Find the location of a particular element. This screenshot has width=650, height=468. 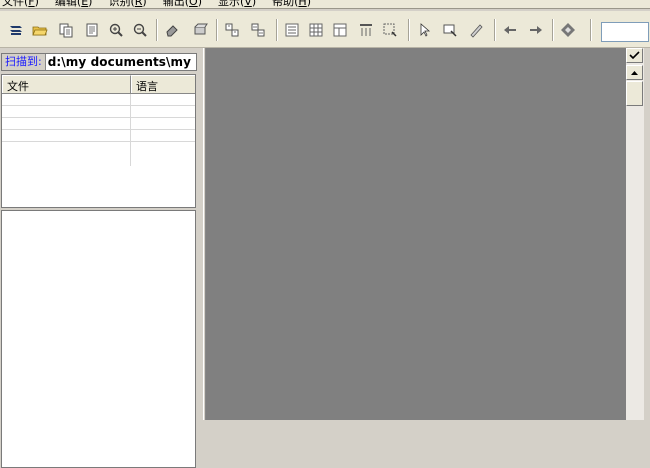

scan-to-row: 扫描到: d:\my documents\my h is located at coordinates (99, 62).